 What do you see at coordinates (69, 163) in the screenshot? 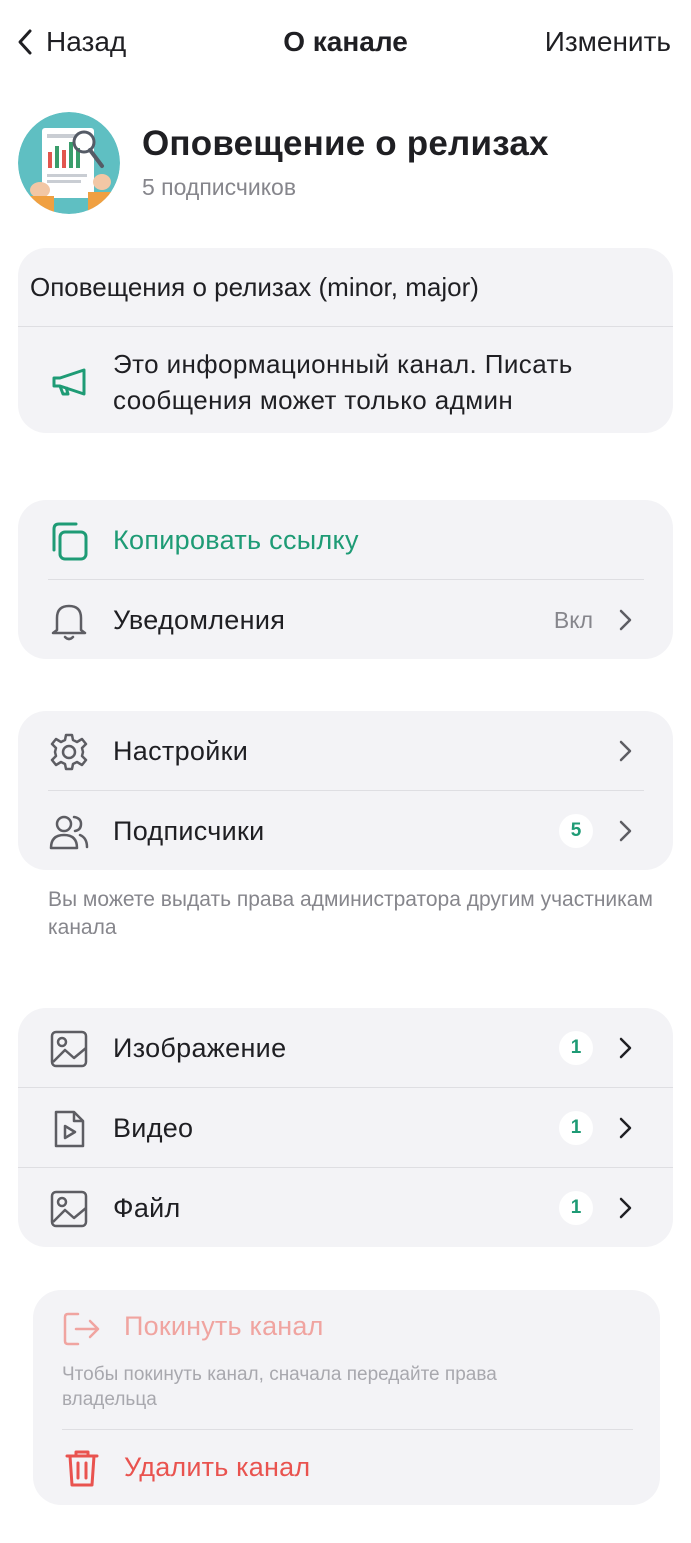
I see `channel-avatar` at bounding box center [69, 163].